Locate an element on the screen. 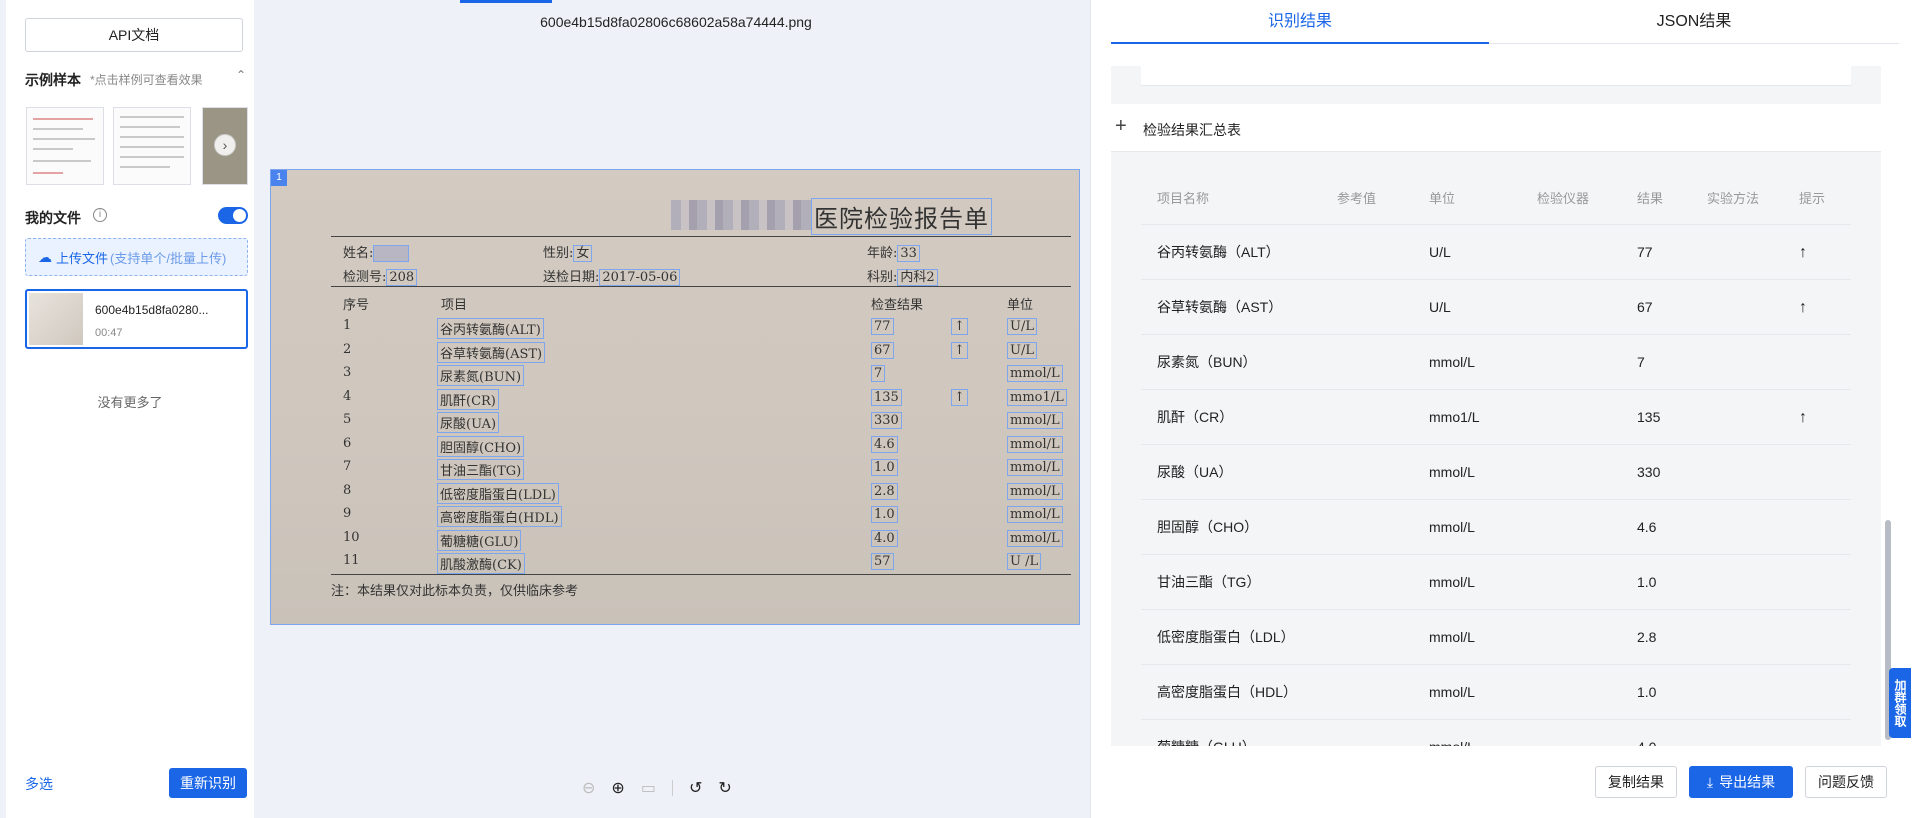  join-group-tag: 加群领取 is located at coordinates (1900, 703).